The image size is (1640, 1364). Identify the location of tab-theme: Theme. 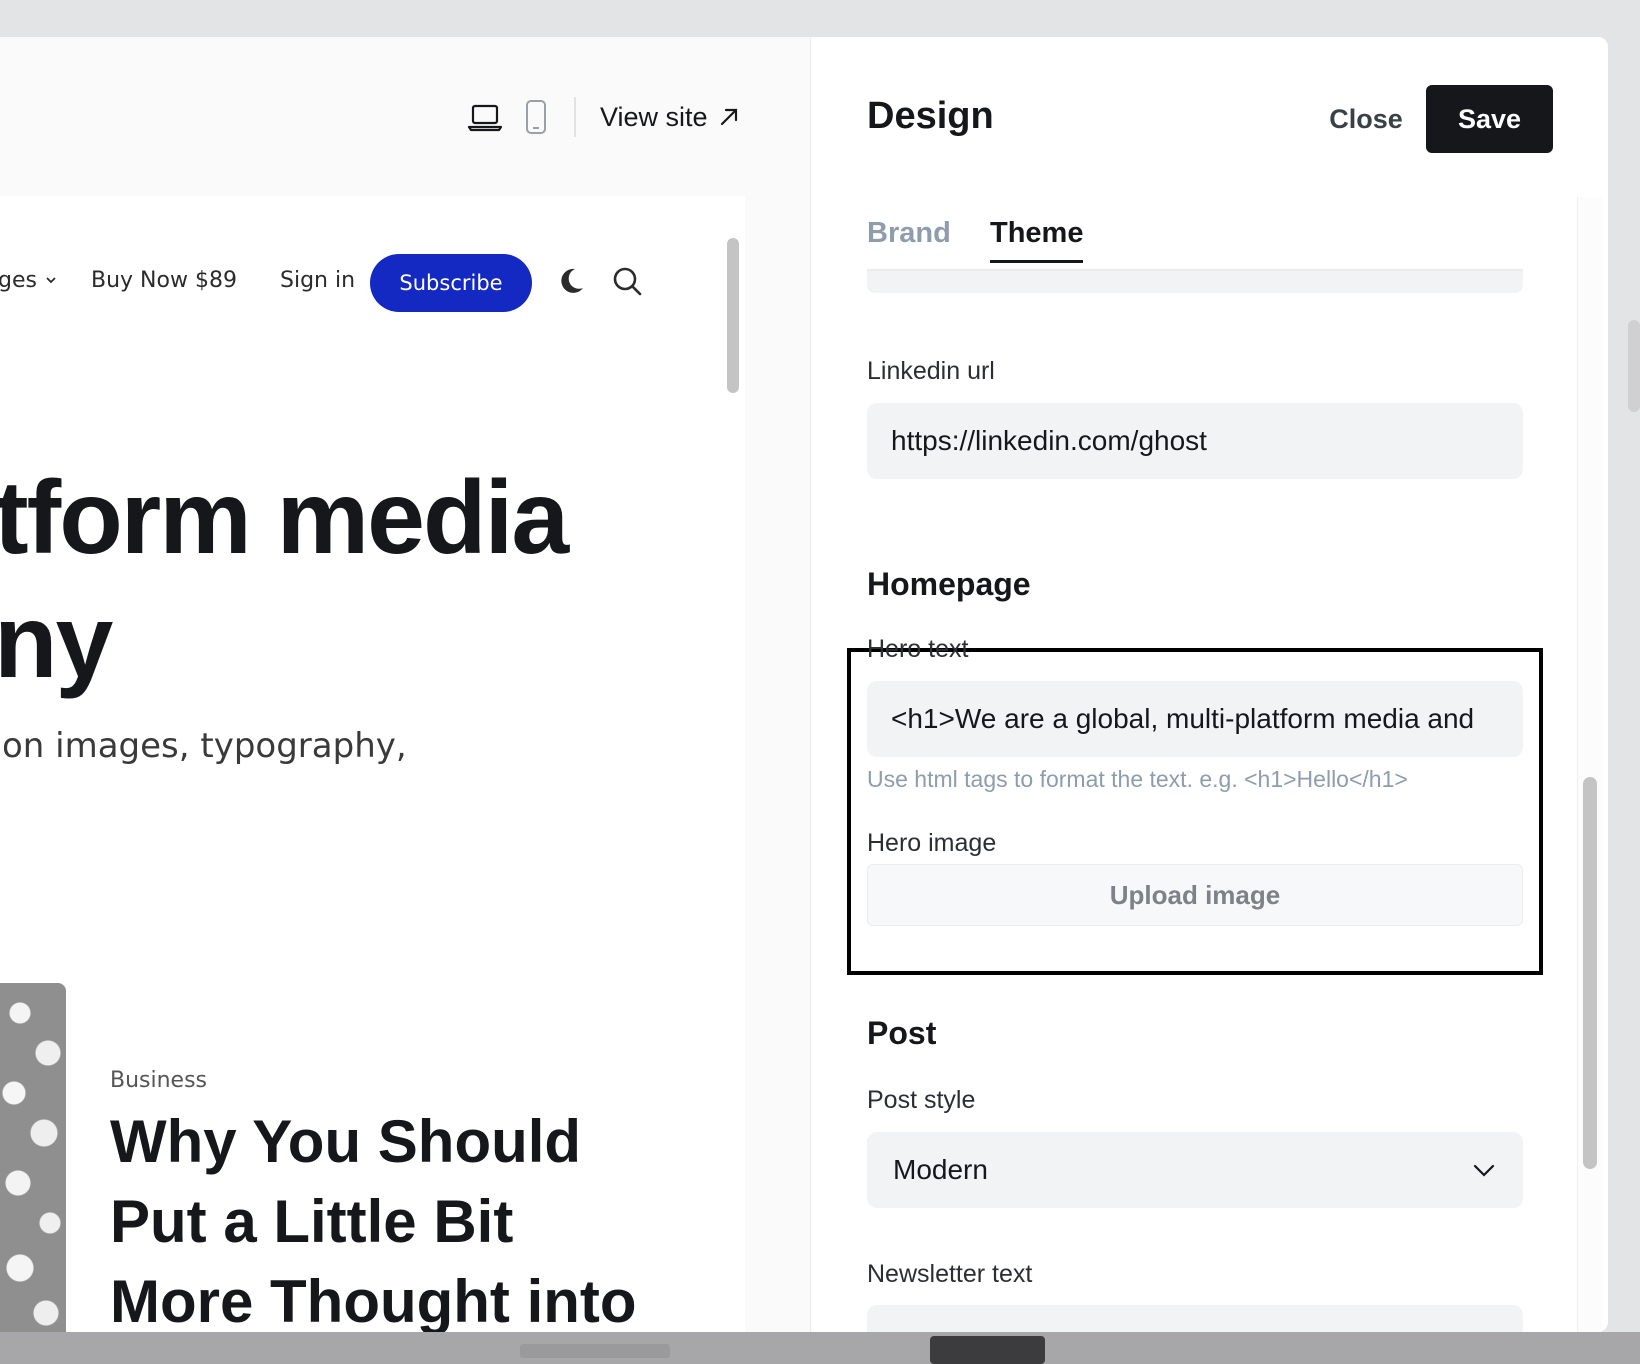
(1037, 240).